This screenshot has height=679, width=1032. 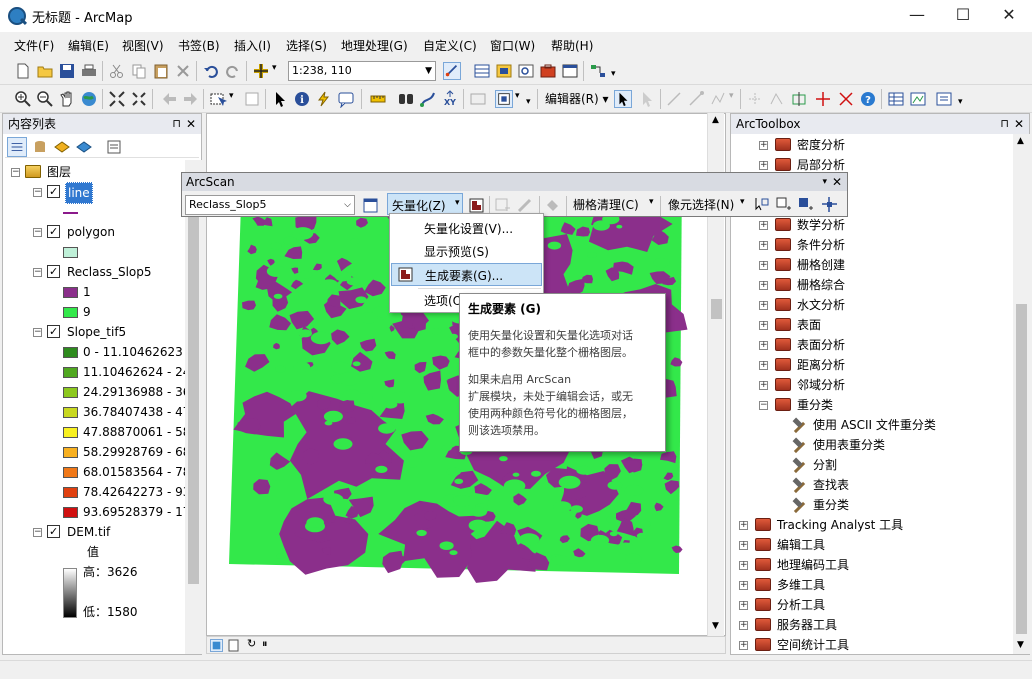 What do you see at coordinates (211, 71) in the screenshot?
I see `undo-icon` at bounding box center [211, 71].